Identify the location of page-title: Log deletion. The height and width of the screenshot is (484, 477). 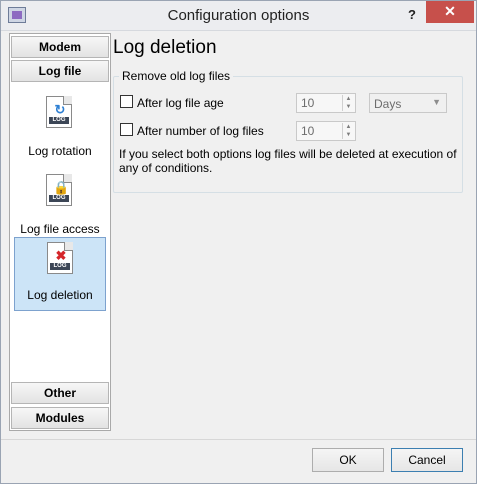
(165, 47).